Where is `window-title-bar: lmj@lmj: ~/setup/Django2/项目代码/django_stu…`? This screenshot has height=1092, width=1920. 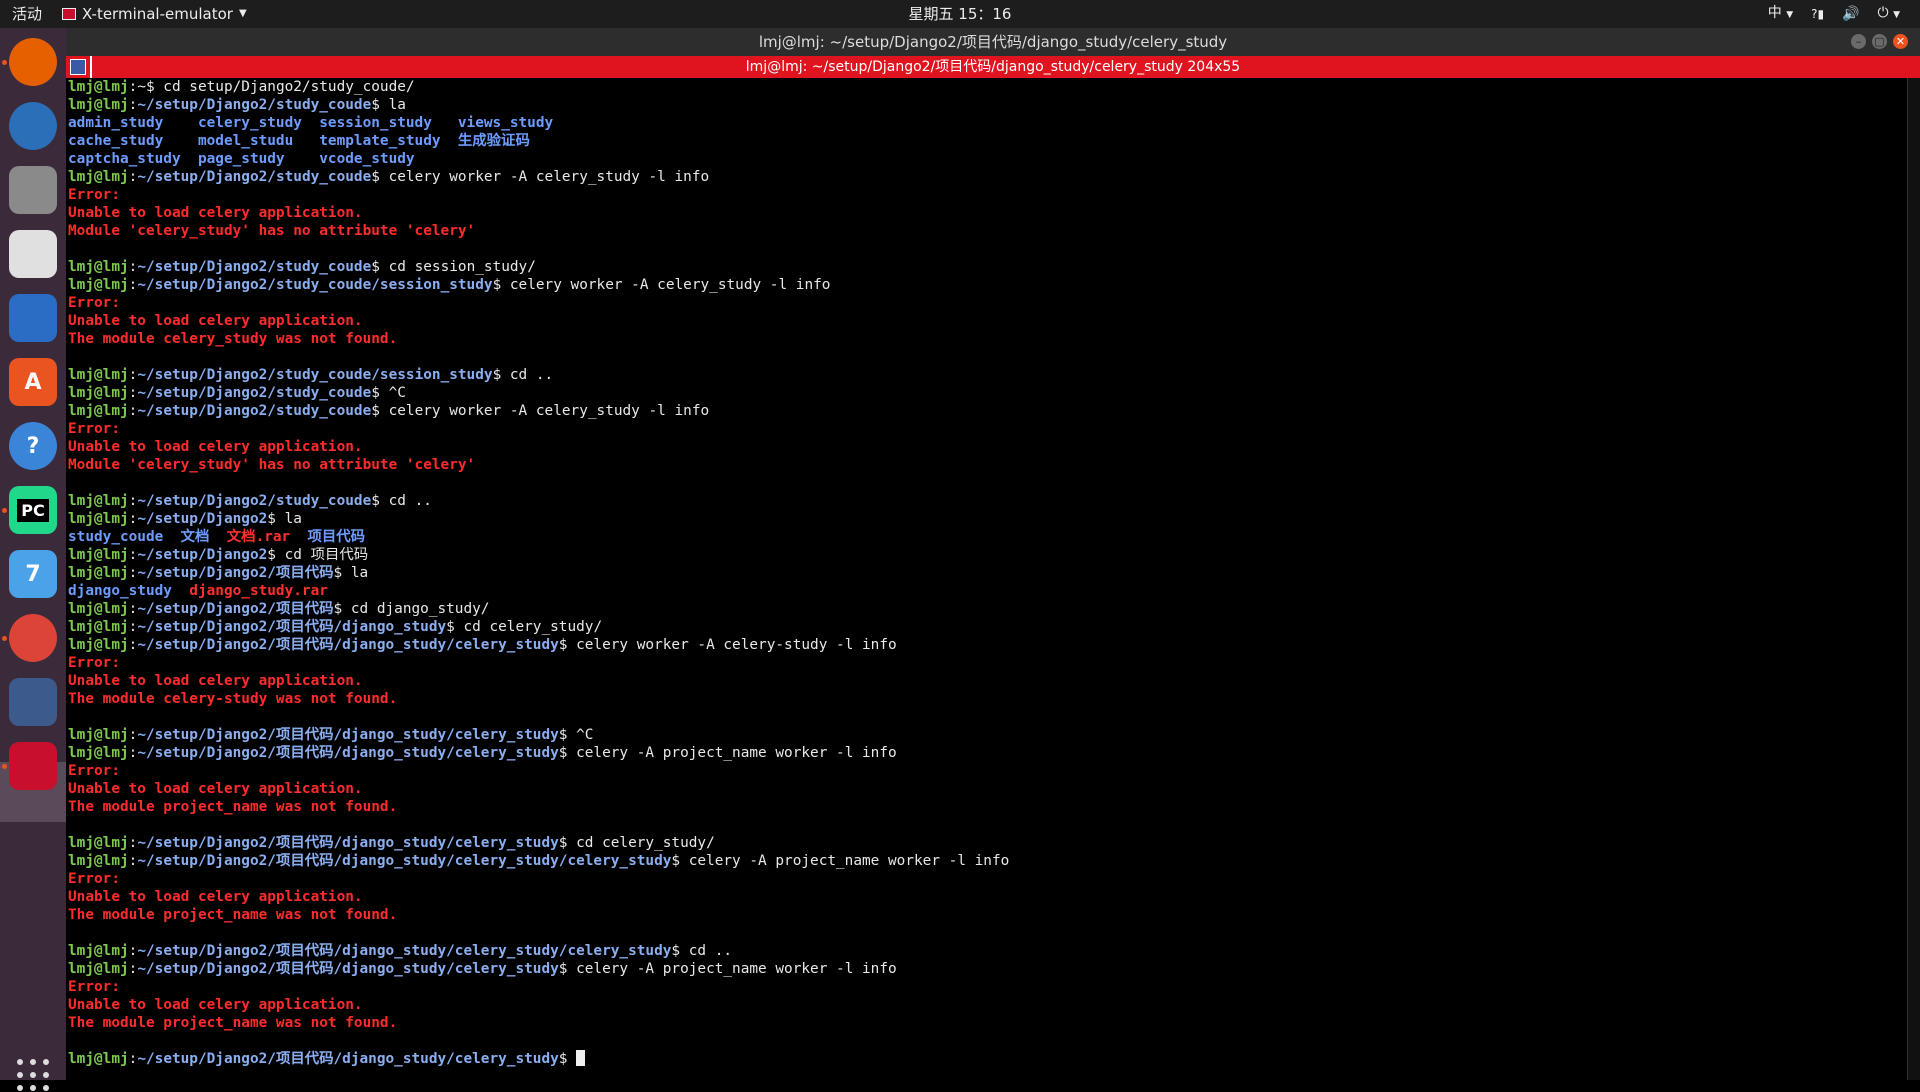 window-title-bar: lmj@lmj: ~/setup/Django2/项目代码/django_stu… is located at coordinates (993, 42).